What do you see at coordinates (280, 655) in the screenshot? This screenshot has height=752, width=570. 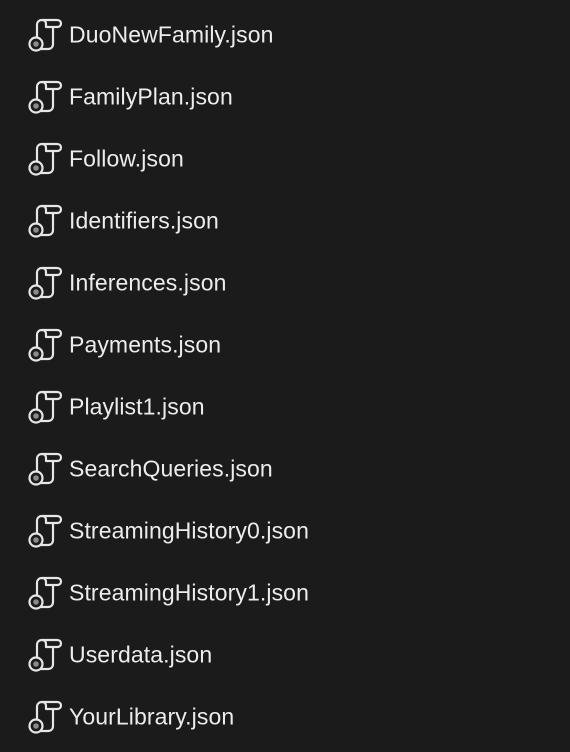 I see `file-item: Userdata.json` at bounding box center [280, 655].